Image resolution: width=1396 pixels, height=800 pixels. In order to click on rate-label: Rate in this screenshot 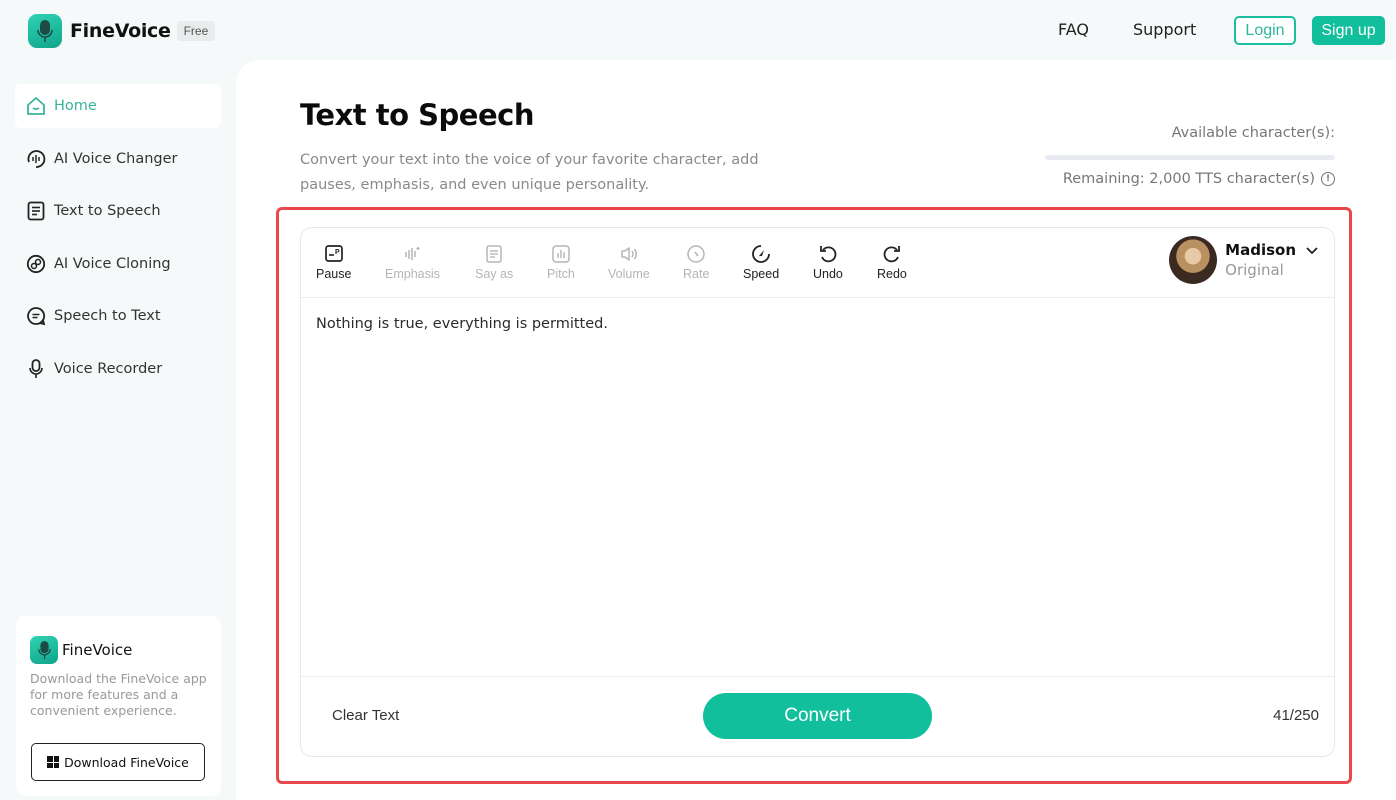, I will do `click(696, 274)`.